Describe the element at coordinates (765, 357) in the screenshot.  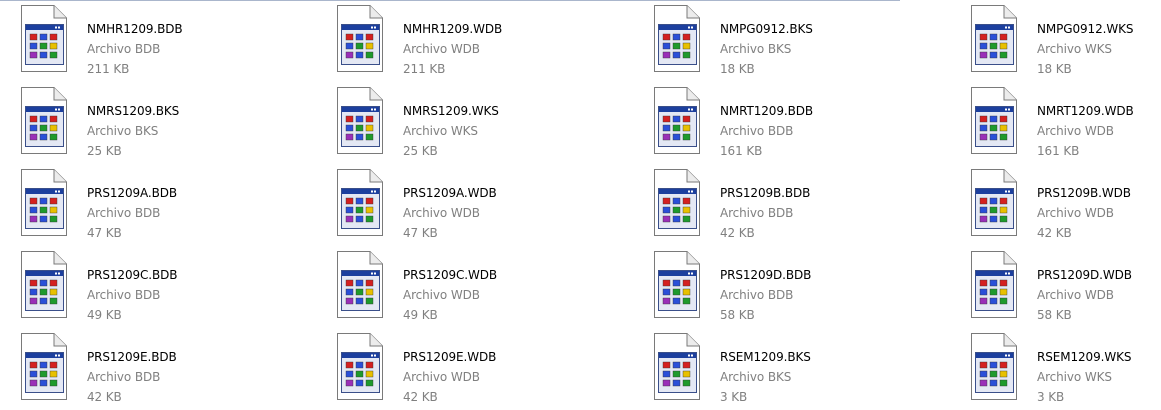
I see `file-name: RSEM1209.BKS` at that location.